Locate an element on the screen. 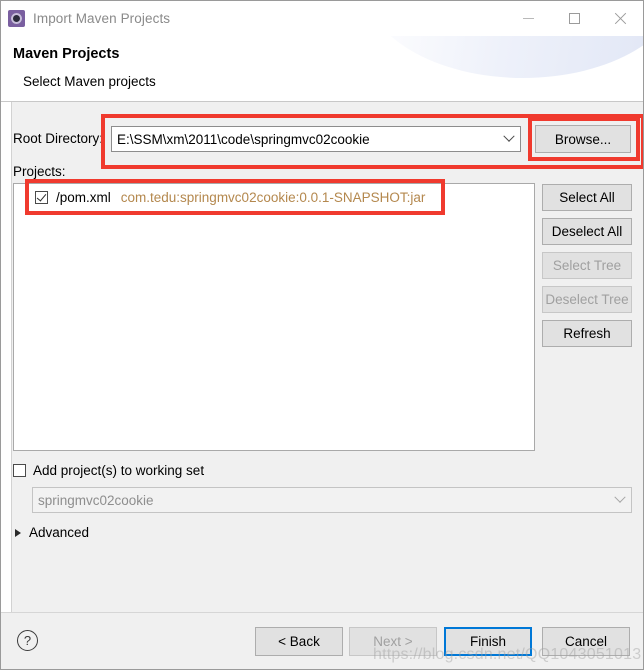 The height and width of the screenshot is (670, 644). cancel-button: Cancel is located at coordinates (586, 641).